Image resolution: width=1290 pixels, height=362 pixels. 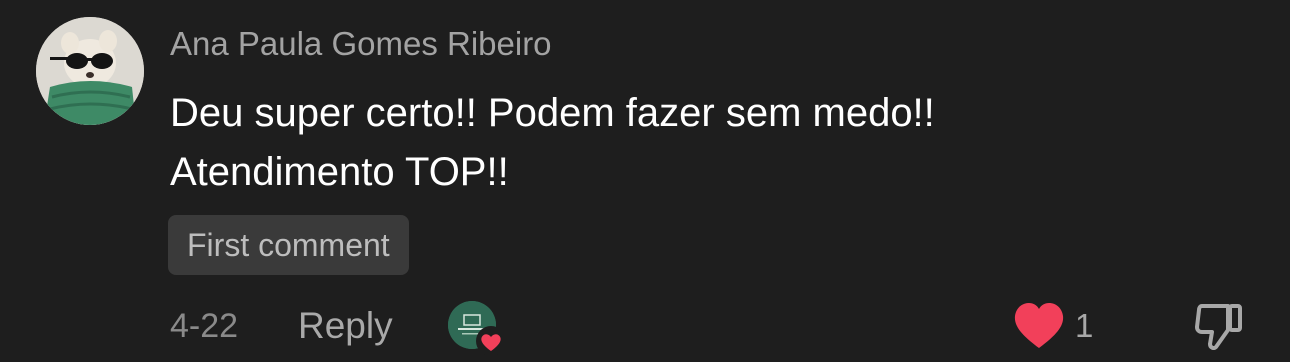 What do you see at coordinates (1084, 325) in the screenshot?
I see `like-count: 1` at bounding box center [1084, 325].